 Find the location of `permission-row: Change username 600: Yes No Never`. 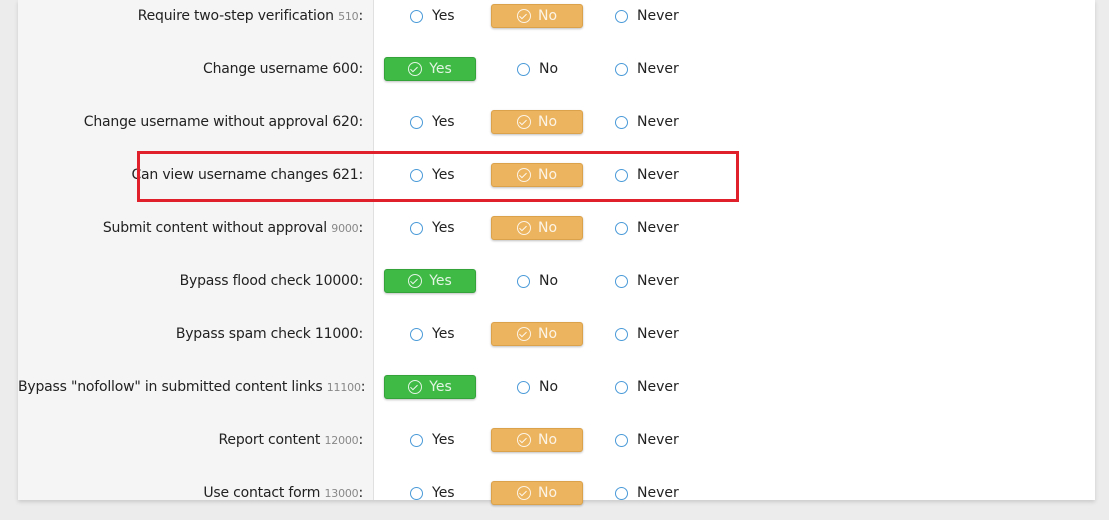

permission-row: Change username 600: Yes No Never is located at coordinates (556, 69).